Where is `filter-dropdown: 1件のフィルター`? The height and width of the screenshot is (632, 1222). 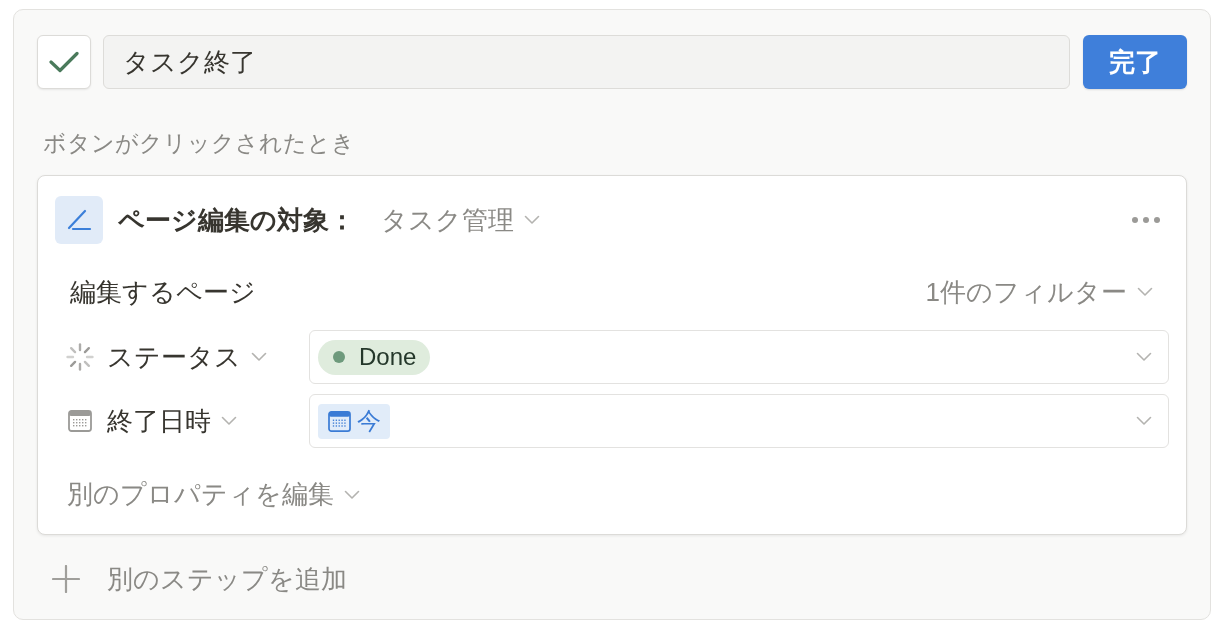
filter-dropdown: 1件のフィルター is located at coordinates (1039, 292).